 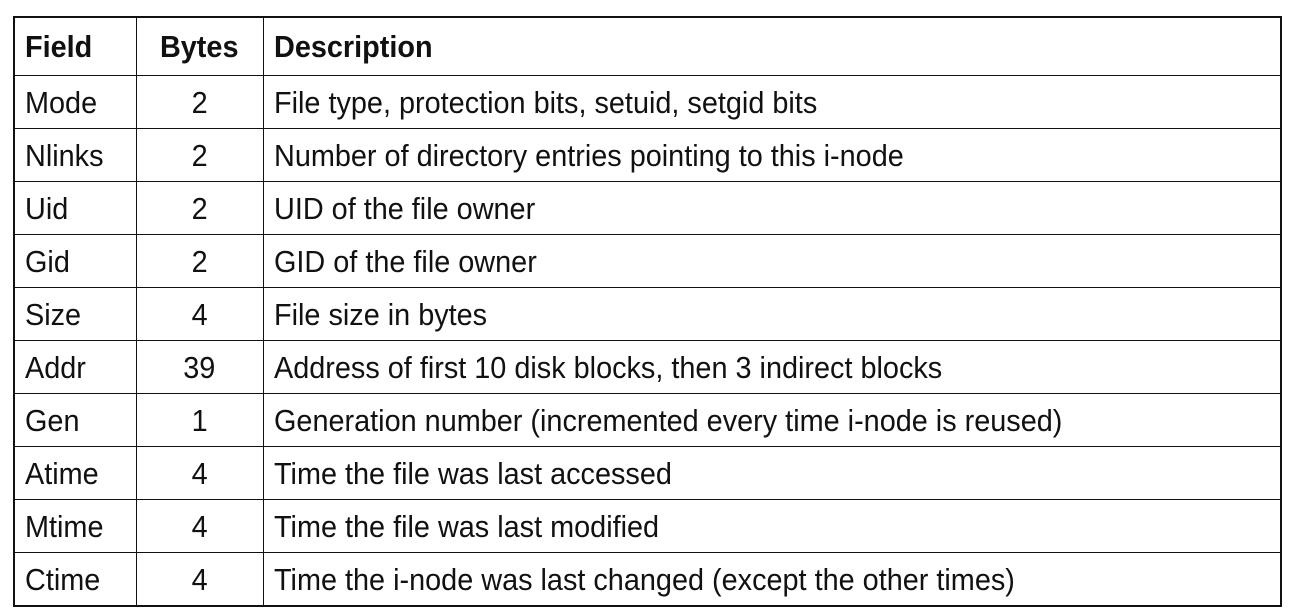 What do you see at coordinates (772, 208) in the screenshot?
I see `cell-description: UID of the file owner` at bounding box center [772, 208].